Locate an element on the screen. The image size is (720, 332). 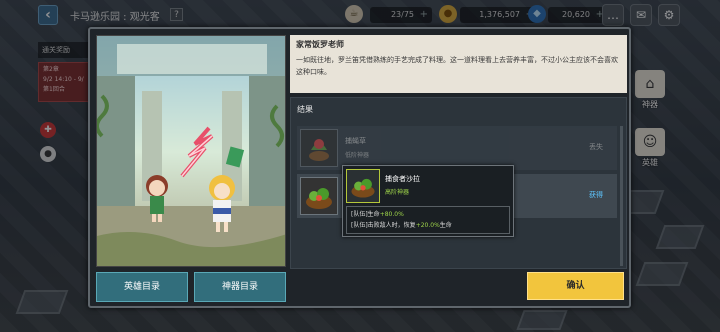
effect-2-value: +20.0% is located at coordinates (427, 225).